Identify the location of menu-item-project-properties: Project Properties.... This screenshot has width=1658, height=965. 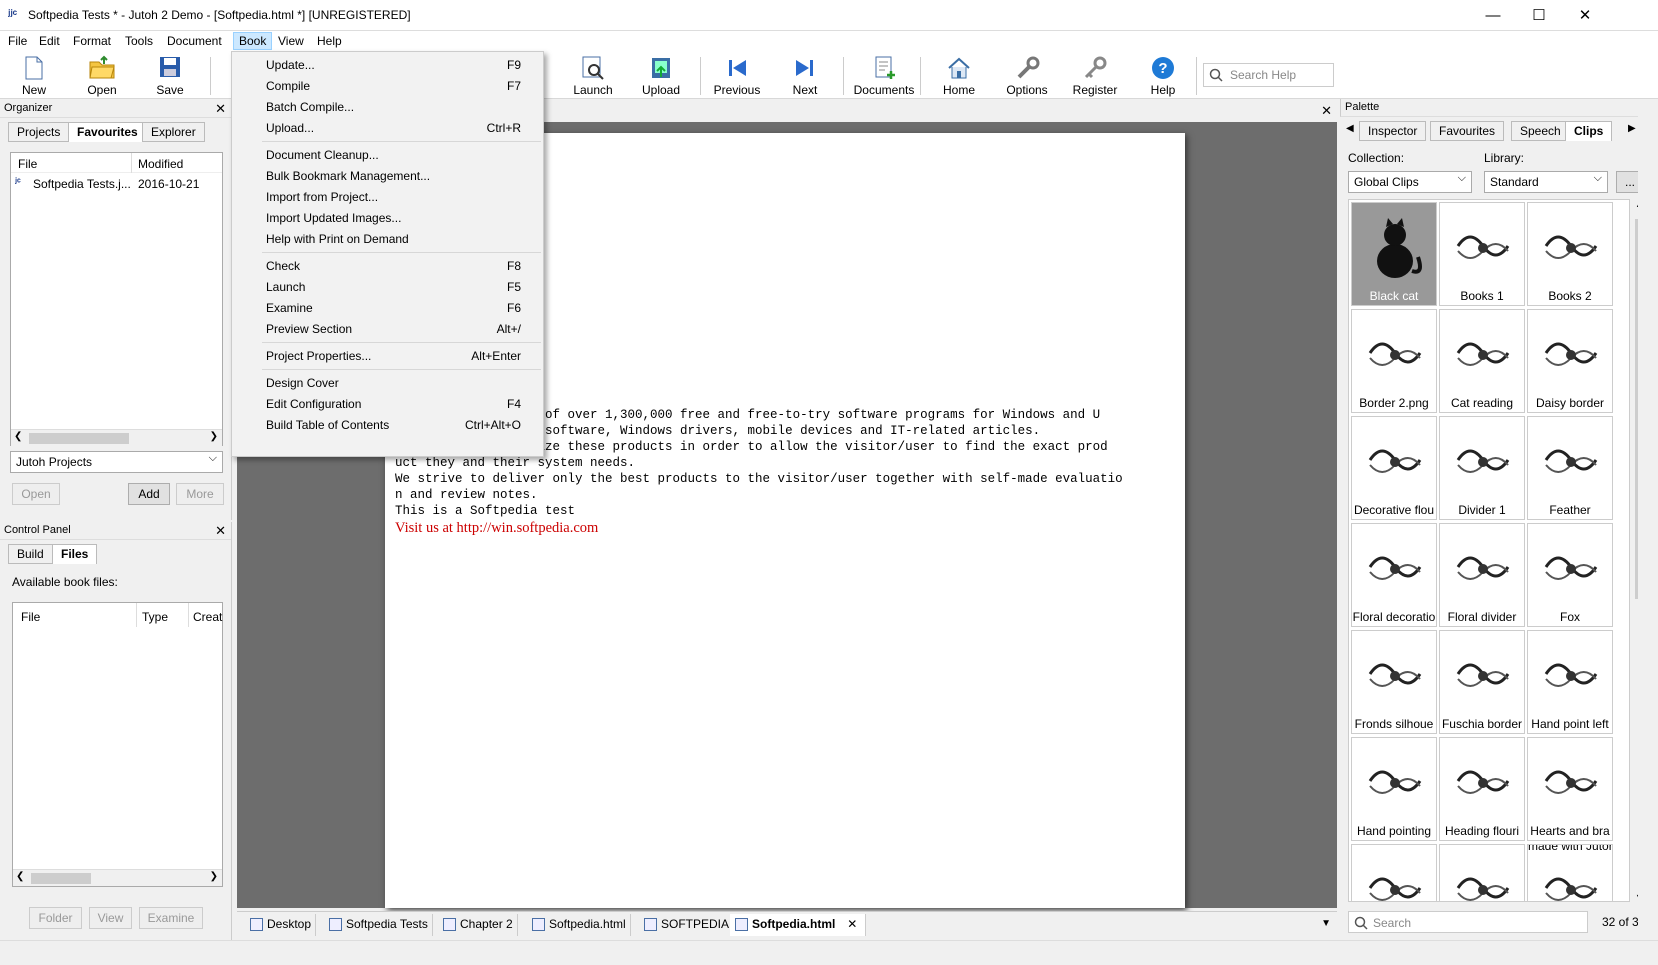
(318, 356).